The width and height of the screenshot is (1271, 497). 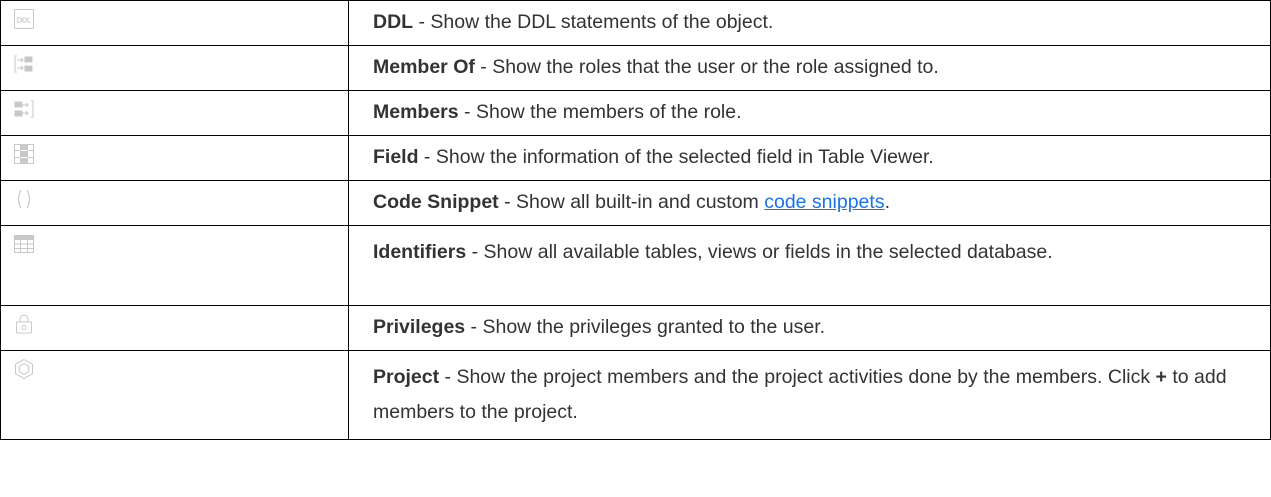 What do you see at coordinates (24, 324) in the screenshot?
I see `privileges-icon` at bounding box center [24, 324].